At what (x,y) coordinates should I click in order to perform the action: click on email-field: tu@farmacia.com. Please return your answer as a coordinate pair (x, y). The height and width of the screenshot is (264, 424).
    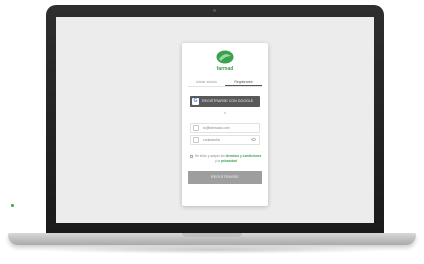
    Looking at the image, I should click on (225, 128).